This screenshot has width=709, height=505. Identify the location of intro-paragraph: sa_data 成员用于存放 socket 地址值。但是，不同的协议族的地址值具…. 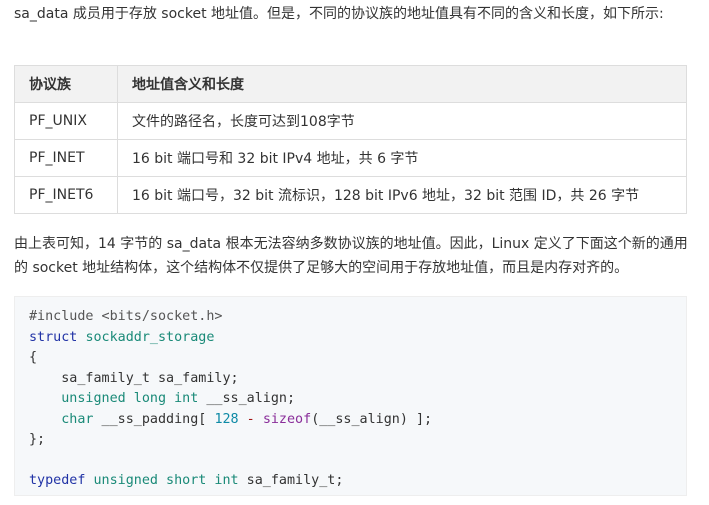
(339, 14).